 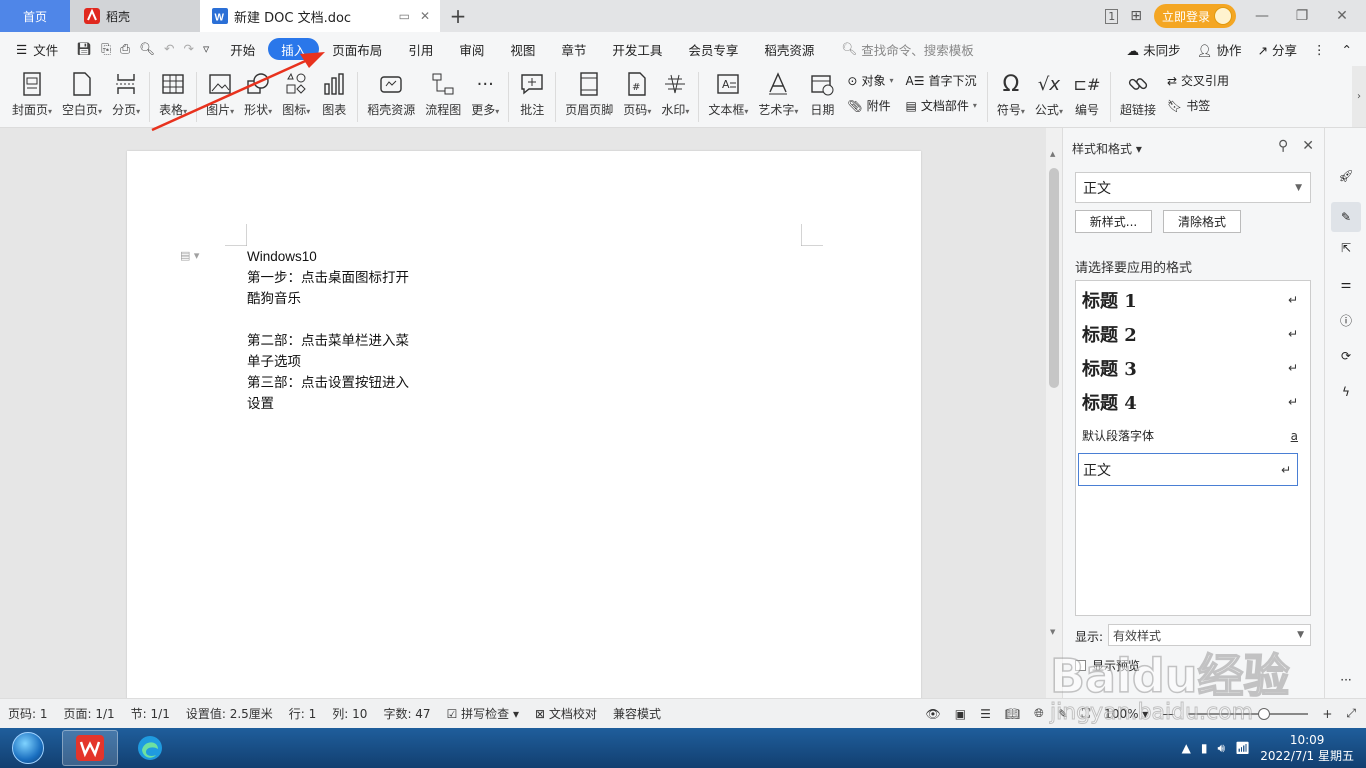 I want to click on minimize-icon: —, so click(x=1262, y=16).